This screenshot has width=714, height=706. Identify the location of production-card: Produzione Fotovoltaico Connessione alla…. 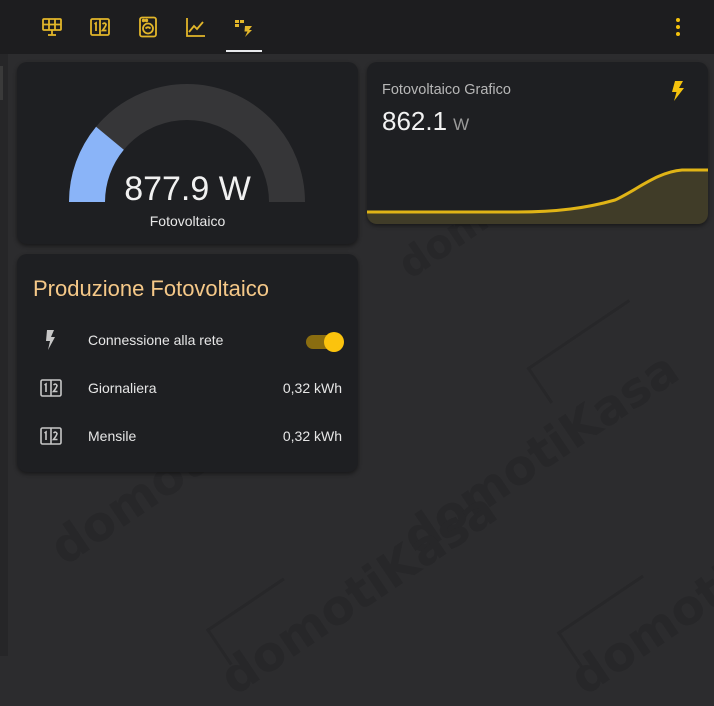
(187, 363).